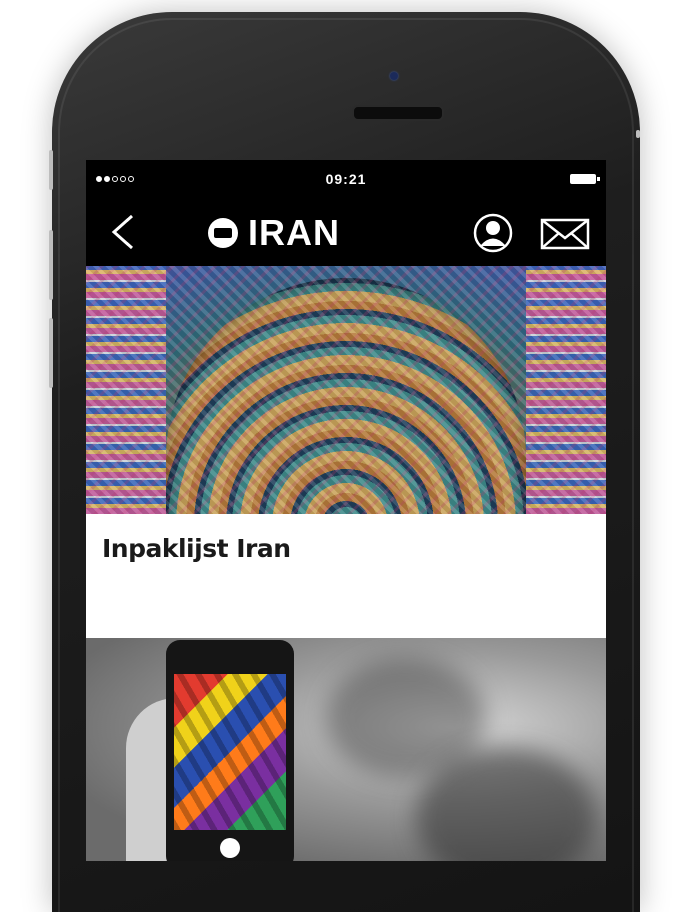  What do you see at coordinates (51, 353) in the screenshot?
I see `volume-down-button` at bounding box center [51, 353].